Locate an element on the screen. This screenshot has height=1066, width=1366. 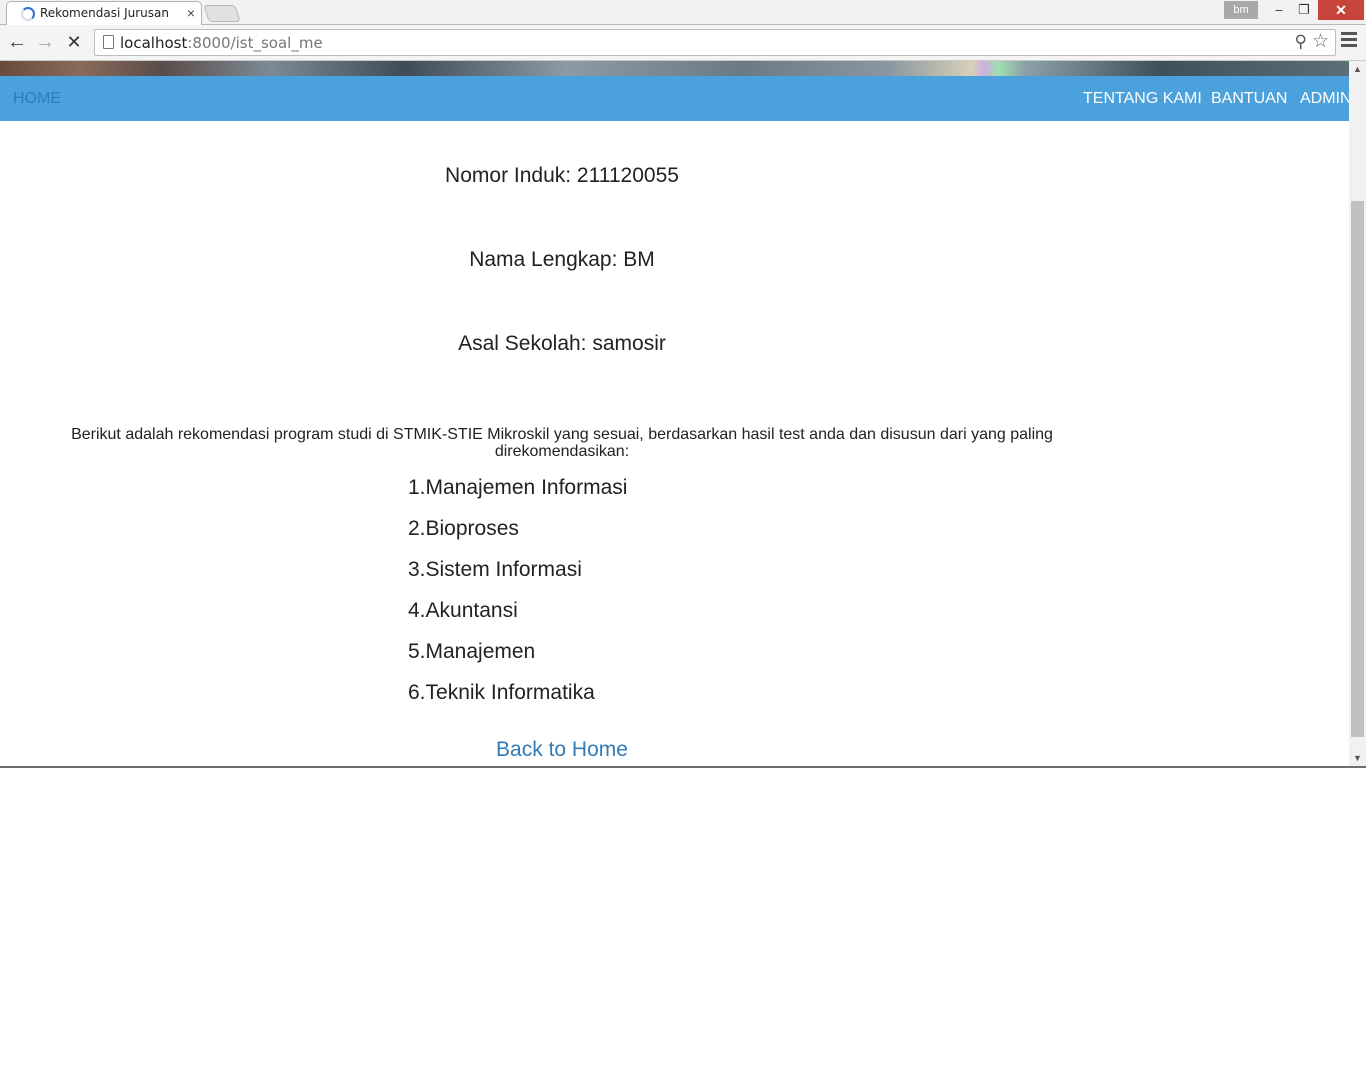
nav-tentang-kami-link: TENTANG KAMI is located at coordinates (1142, 99).